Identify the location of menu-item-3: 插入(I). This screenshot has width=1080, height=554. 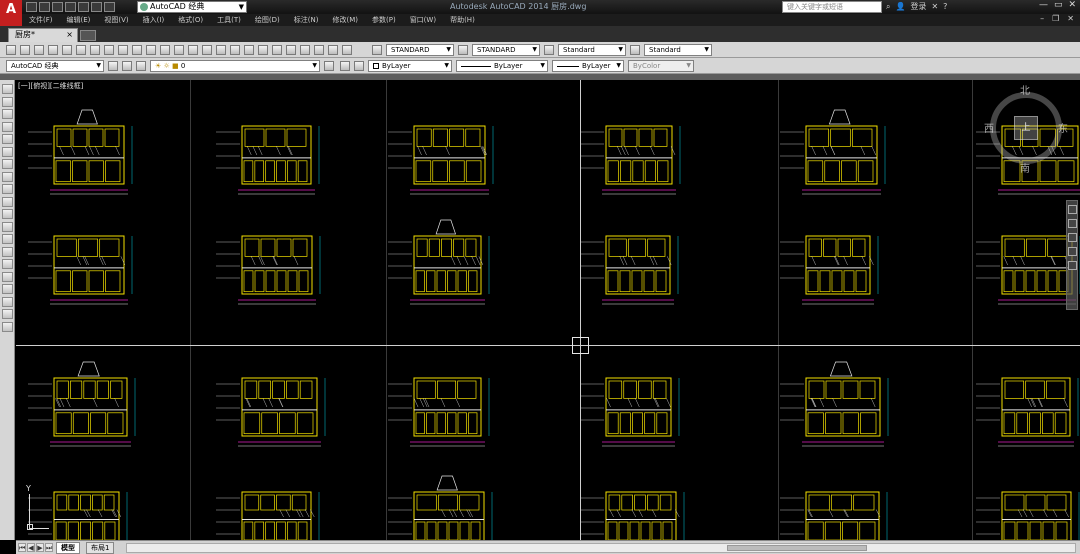
(154, 20).